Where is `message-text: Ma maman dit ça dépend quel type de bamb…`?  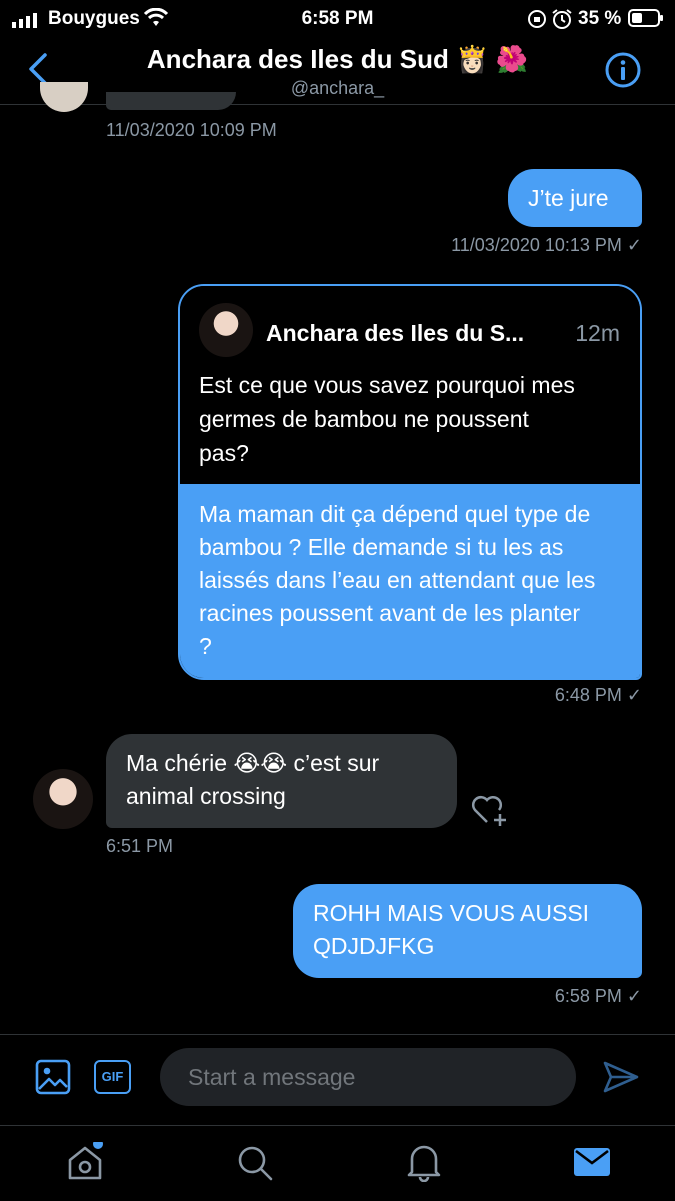 message-text: Ma maman dit ça dépend quel type de bamb… is located at coordinates (397, 580).